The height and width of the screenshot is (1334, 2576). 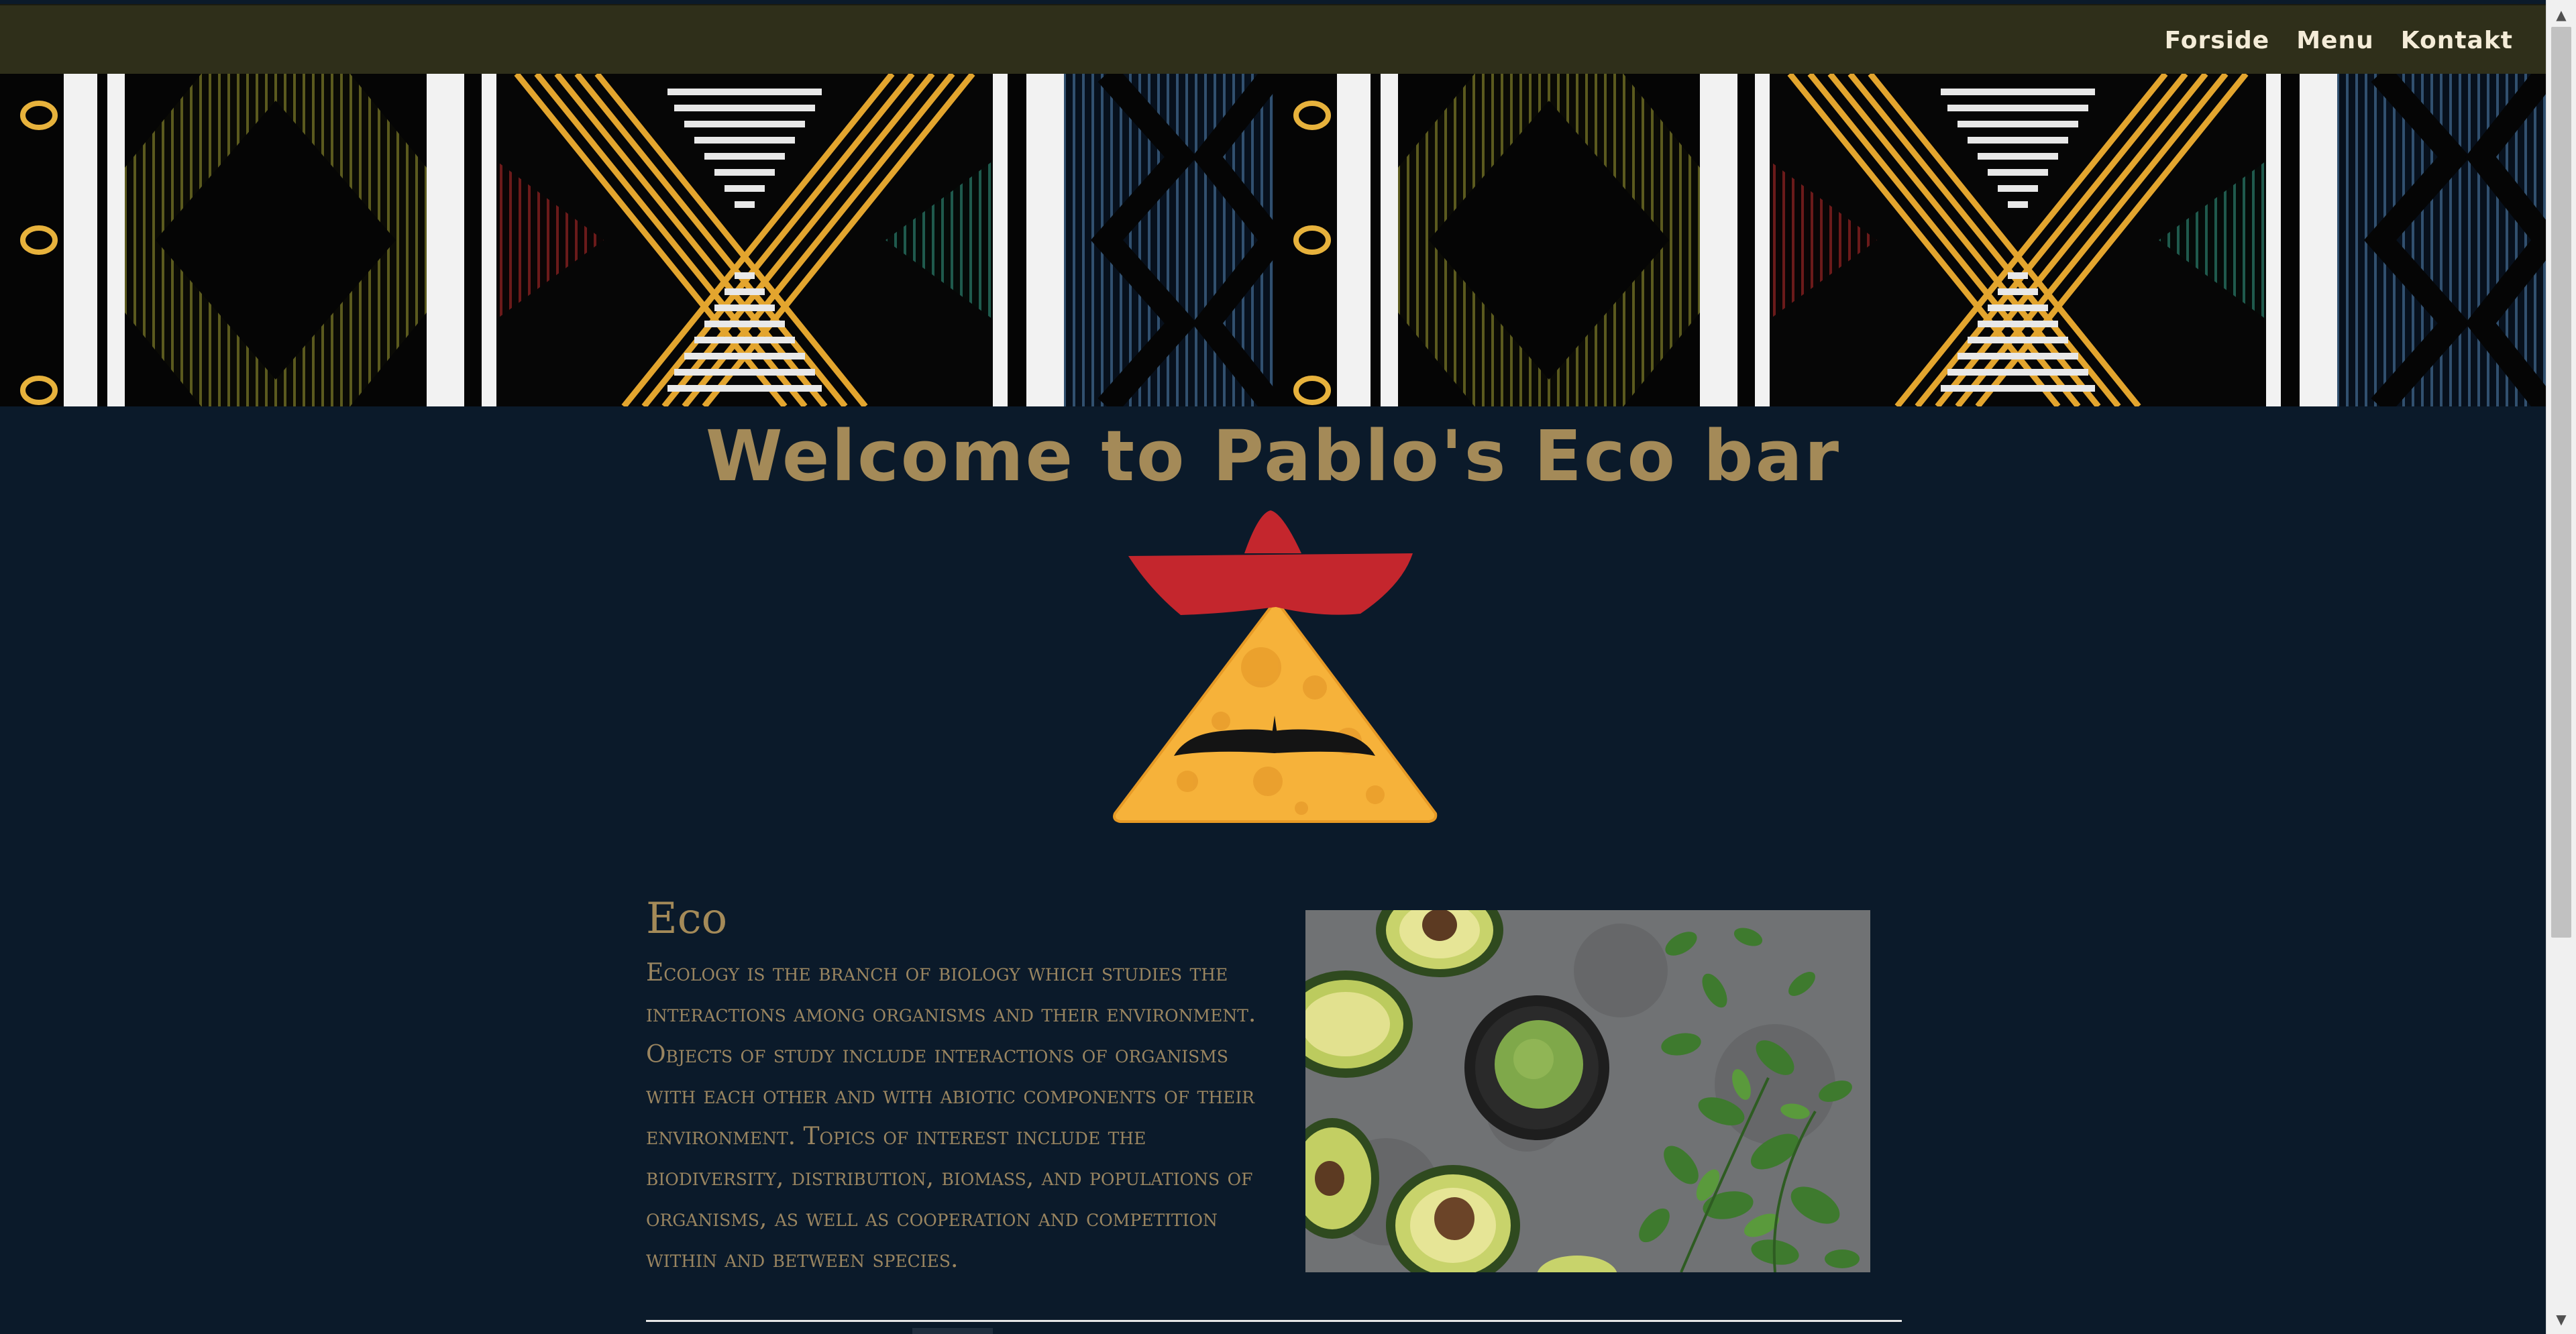 I want to click on nacho-mascot-icon, so click(x=1275, y=666).